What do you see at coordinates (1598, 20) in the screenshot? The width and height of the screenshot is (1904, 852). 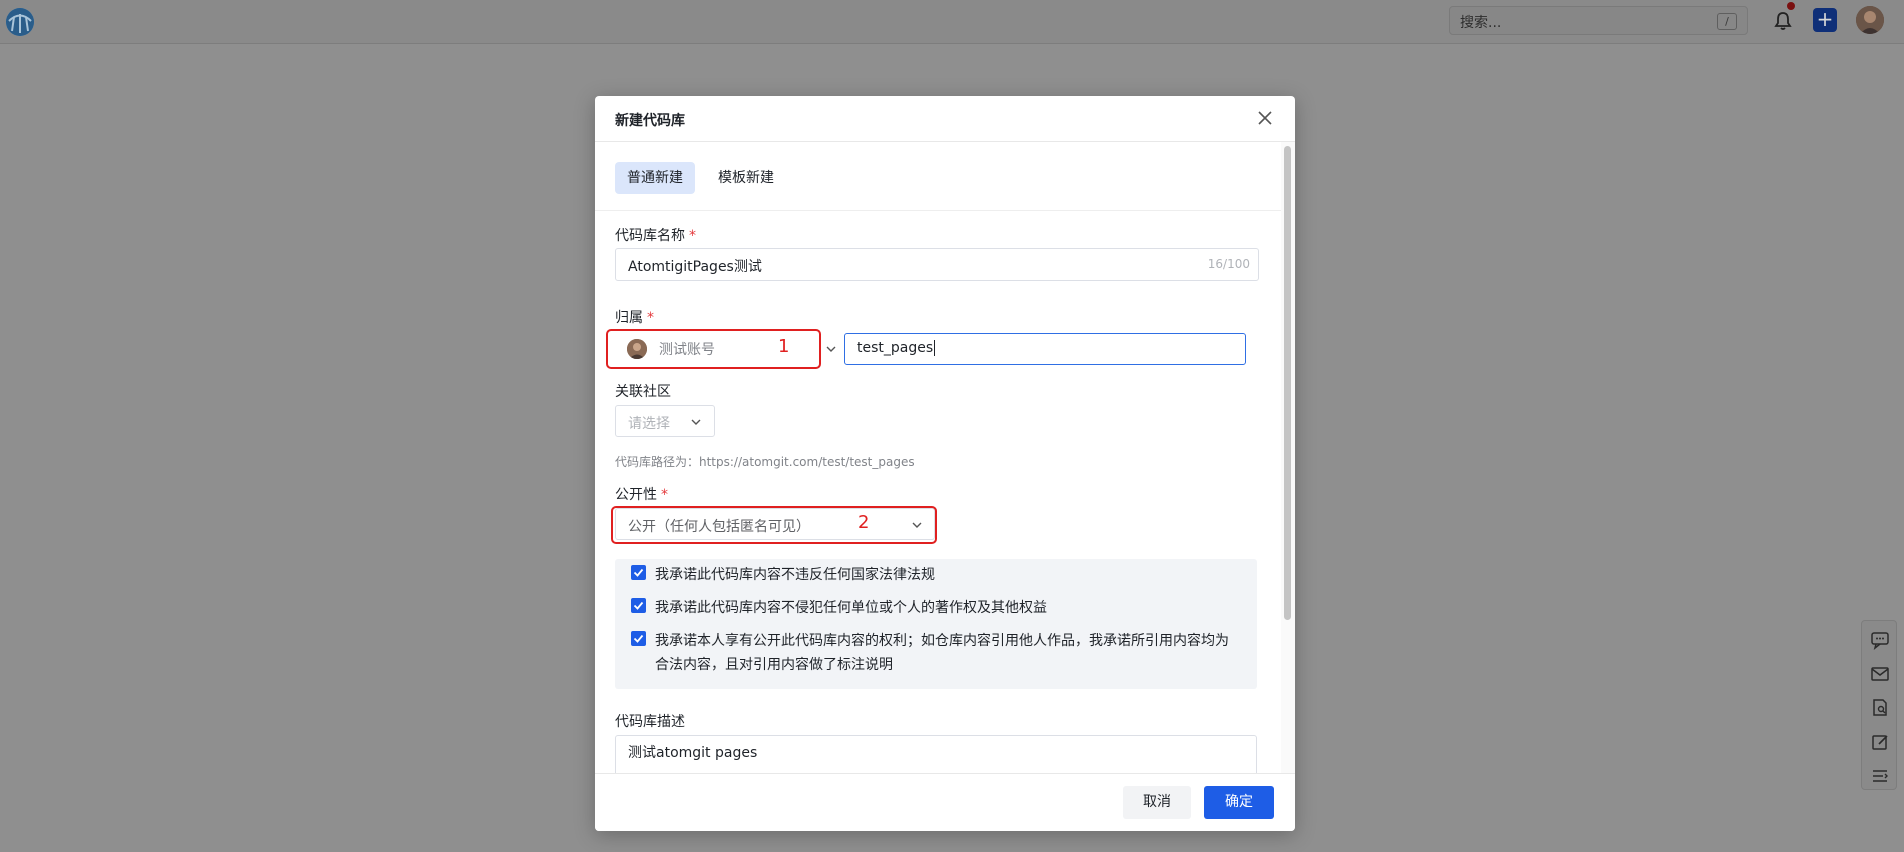 I see `global-search-input: 搜索... /` at bounding box center [1598, 20].